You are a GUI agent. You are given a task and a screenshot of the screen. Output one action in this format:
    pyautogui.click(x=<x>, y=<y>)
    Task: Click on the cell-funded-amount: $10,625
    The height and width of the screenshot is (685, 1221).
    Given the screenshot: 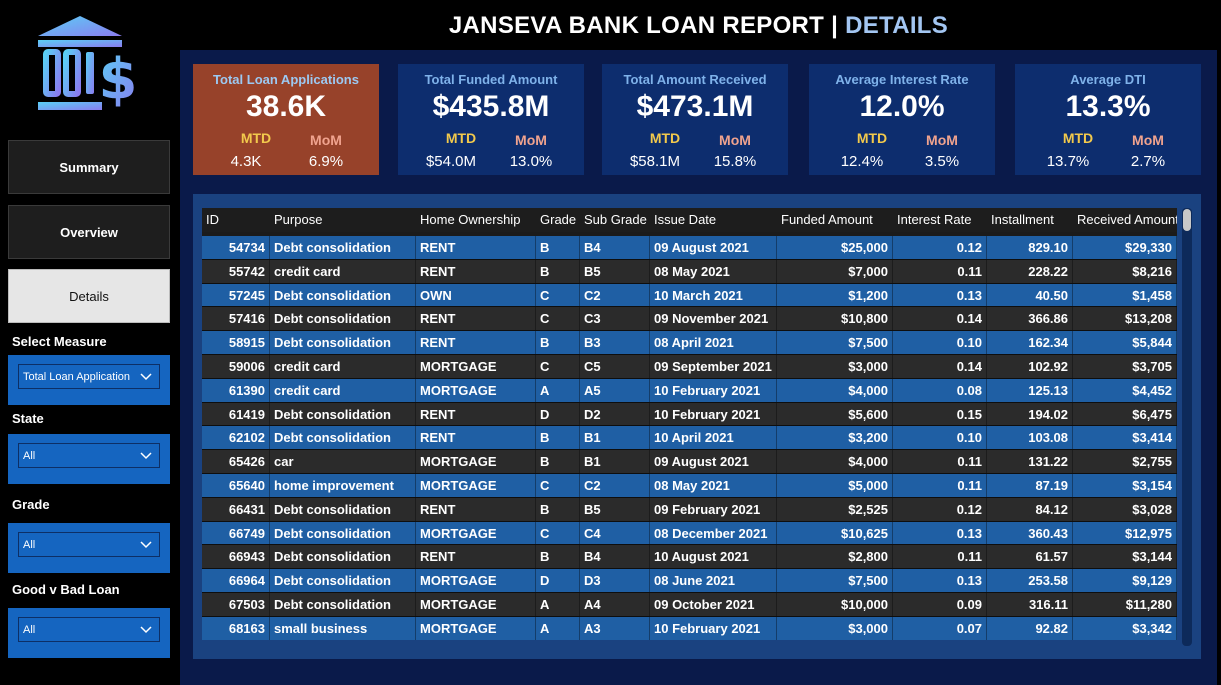 What is the action you would take?
    pyautogui.click(x=835, y=533)
    